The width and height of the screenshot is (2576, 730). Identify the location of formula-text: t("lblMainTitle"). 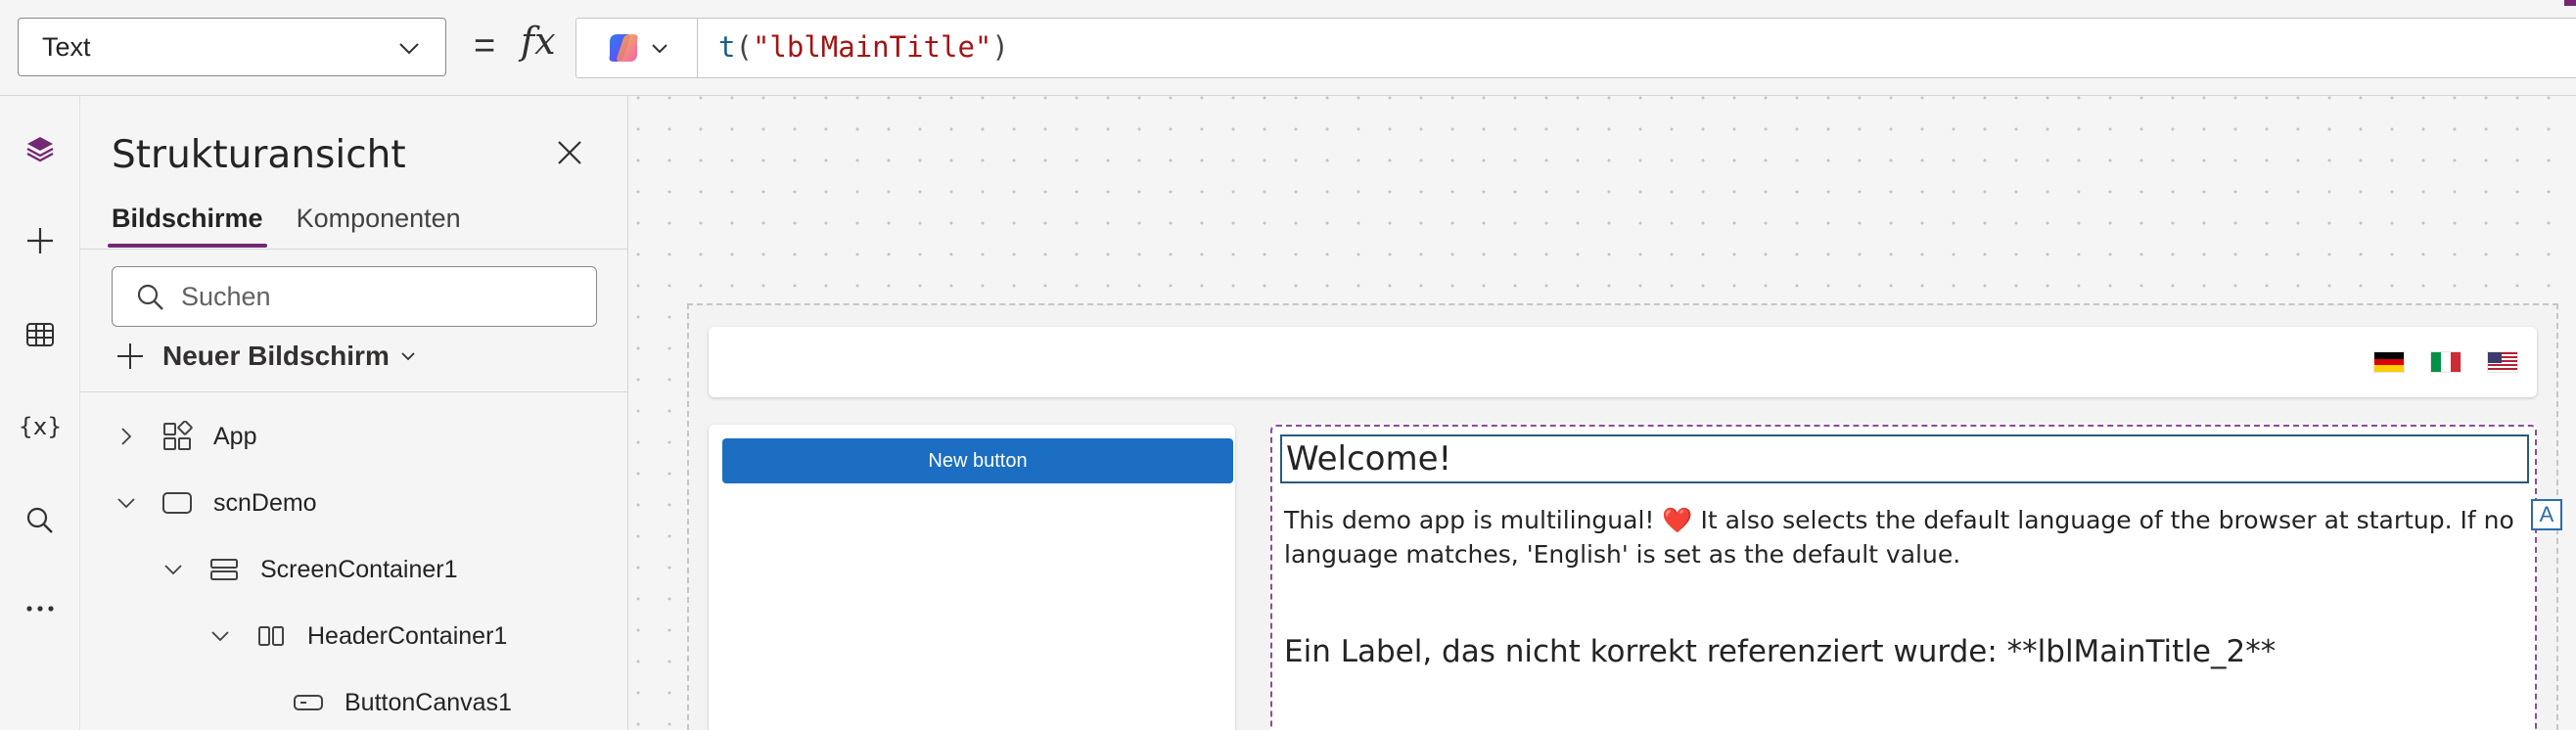
(863, 47).